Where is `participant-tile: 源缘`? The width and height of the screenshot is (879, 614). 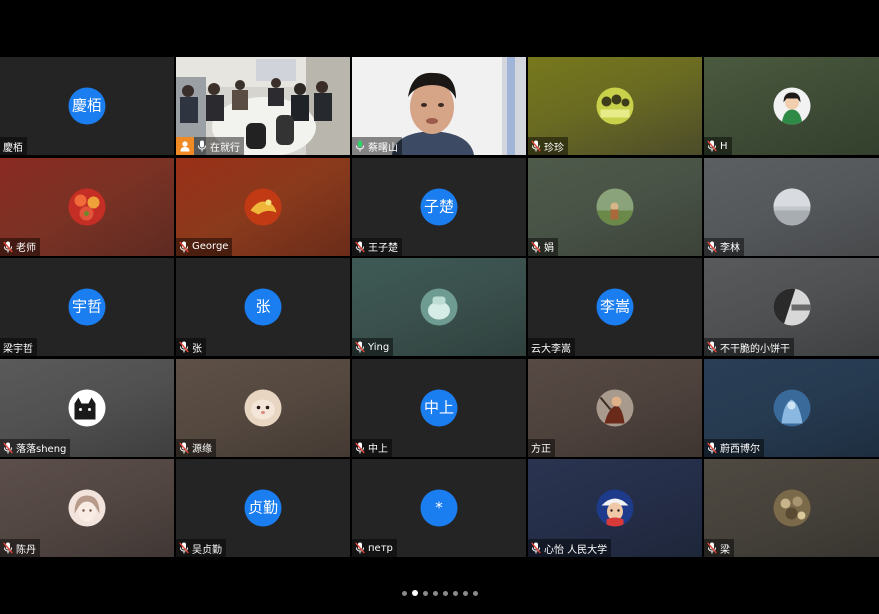
participant-tile: 源缘 is located at coordinates (263, 407).